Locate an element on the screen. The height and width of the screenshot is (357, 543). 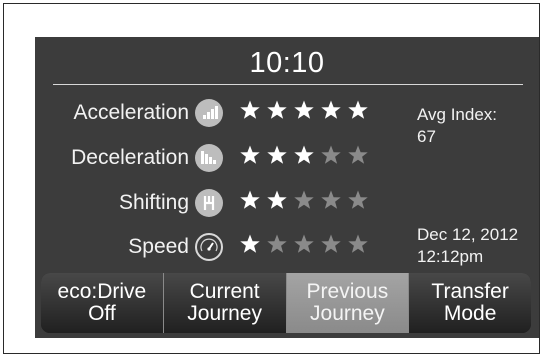
metric-row-shifting: Shifting is located at coordinates (220, 203).